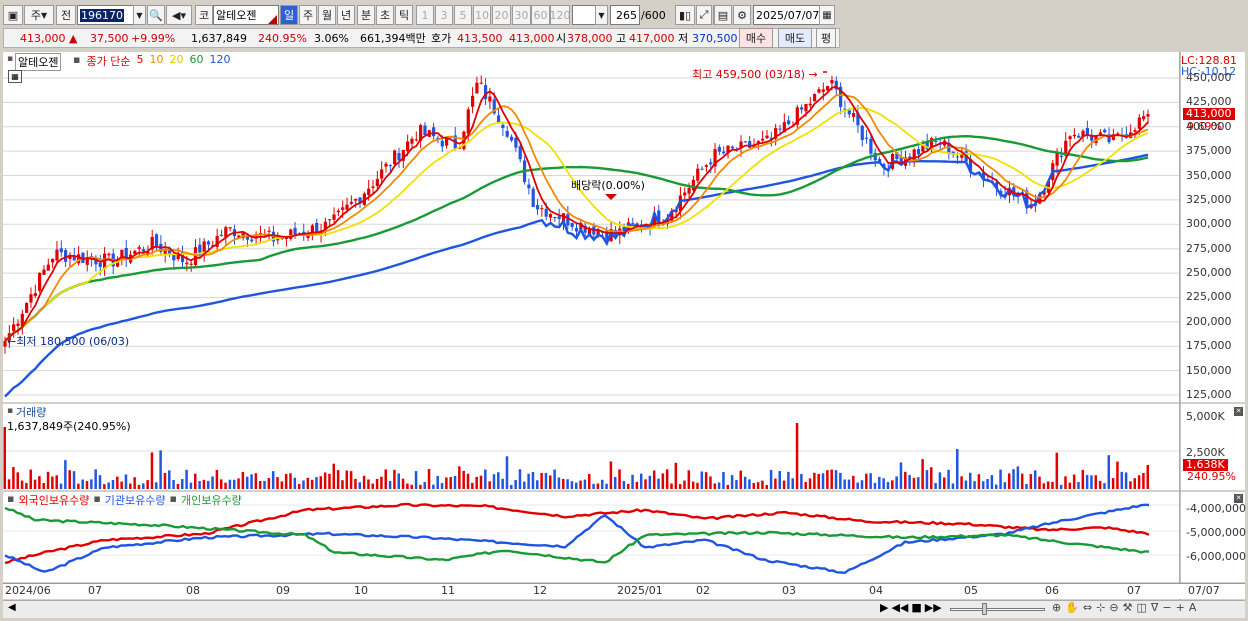  I want to click on play-icon: ▶, so click(884, 607).